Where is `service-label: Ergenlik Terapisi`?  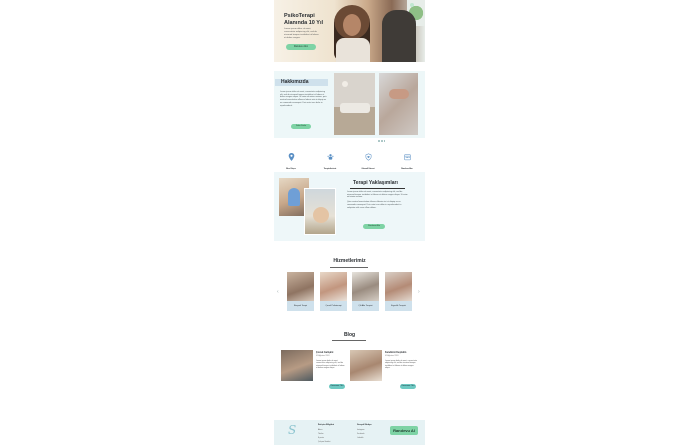 service-label: Ergenlik Terapisi is located at coordinates (398, 306).